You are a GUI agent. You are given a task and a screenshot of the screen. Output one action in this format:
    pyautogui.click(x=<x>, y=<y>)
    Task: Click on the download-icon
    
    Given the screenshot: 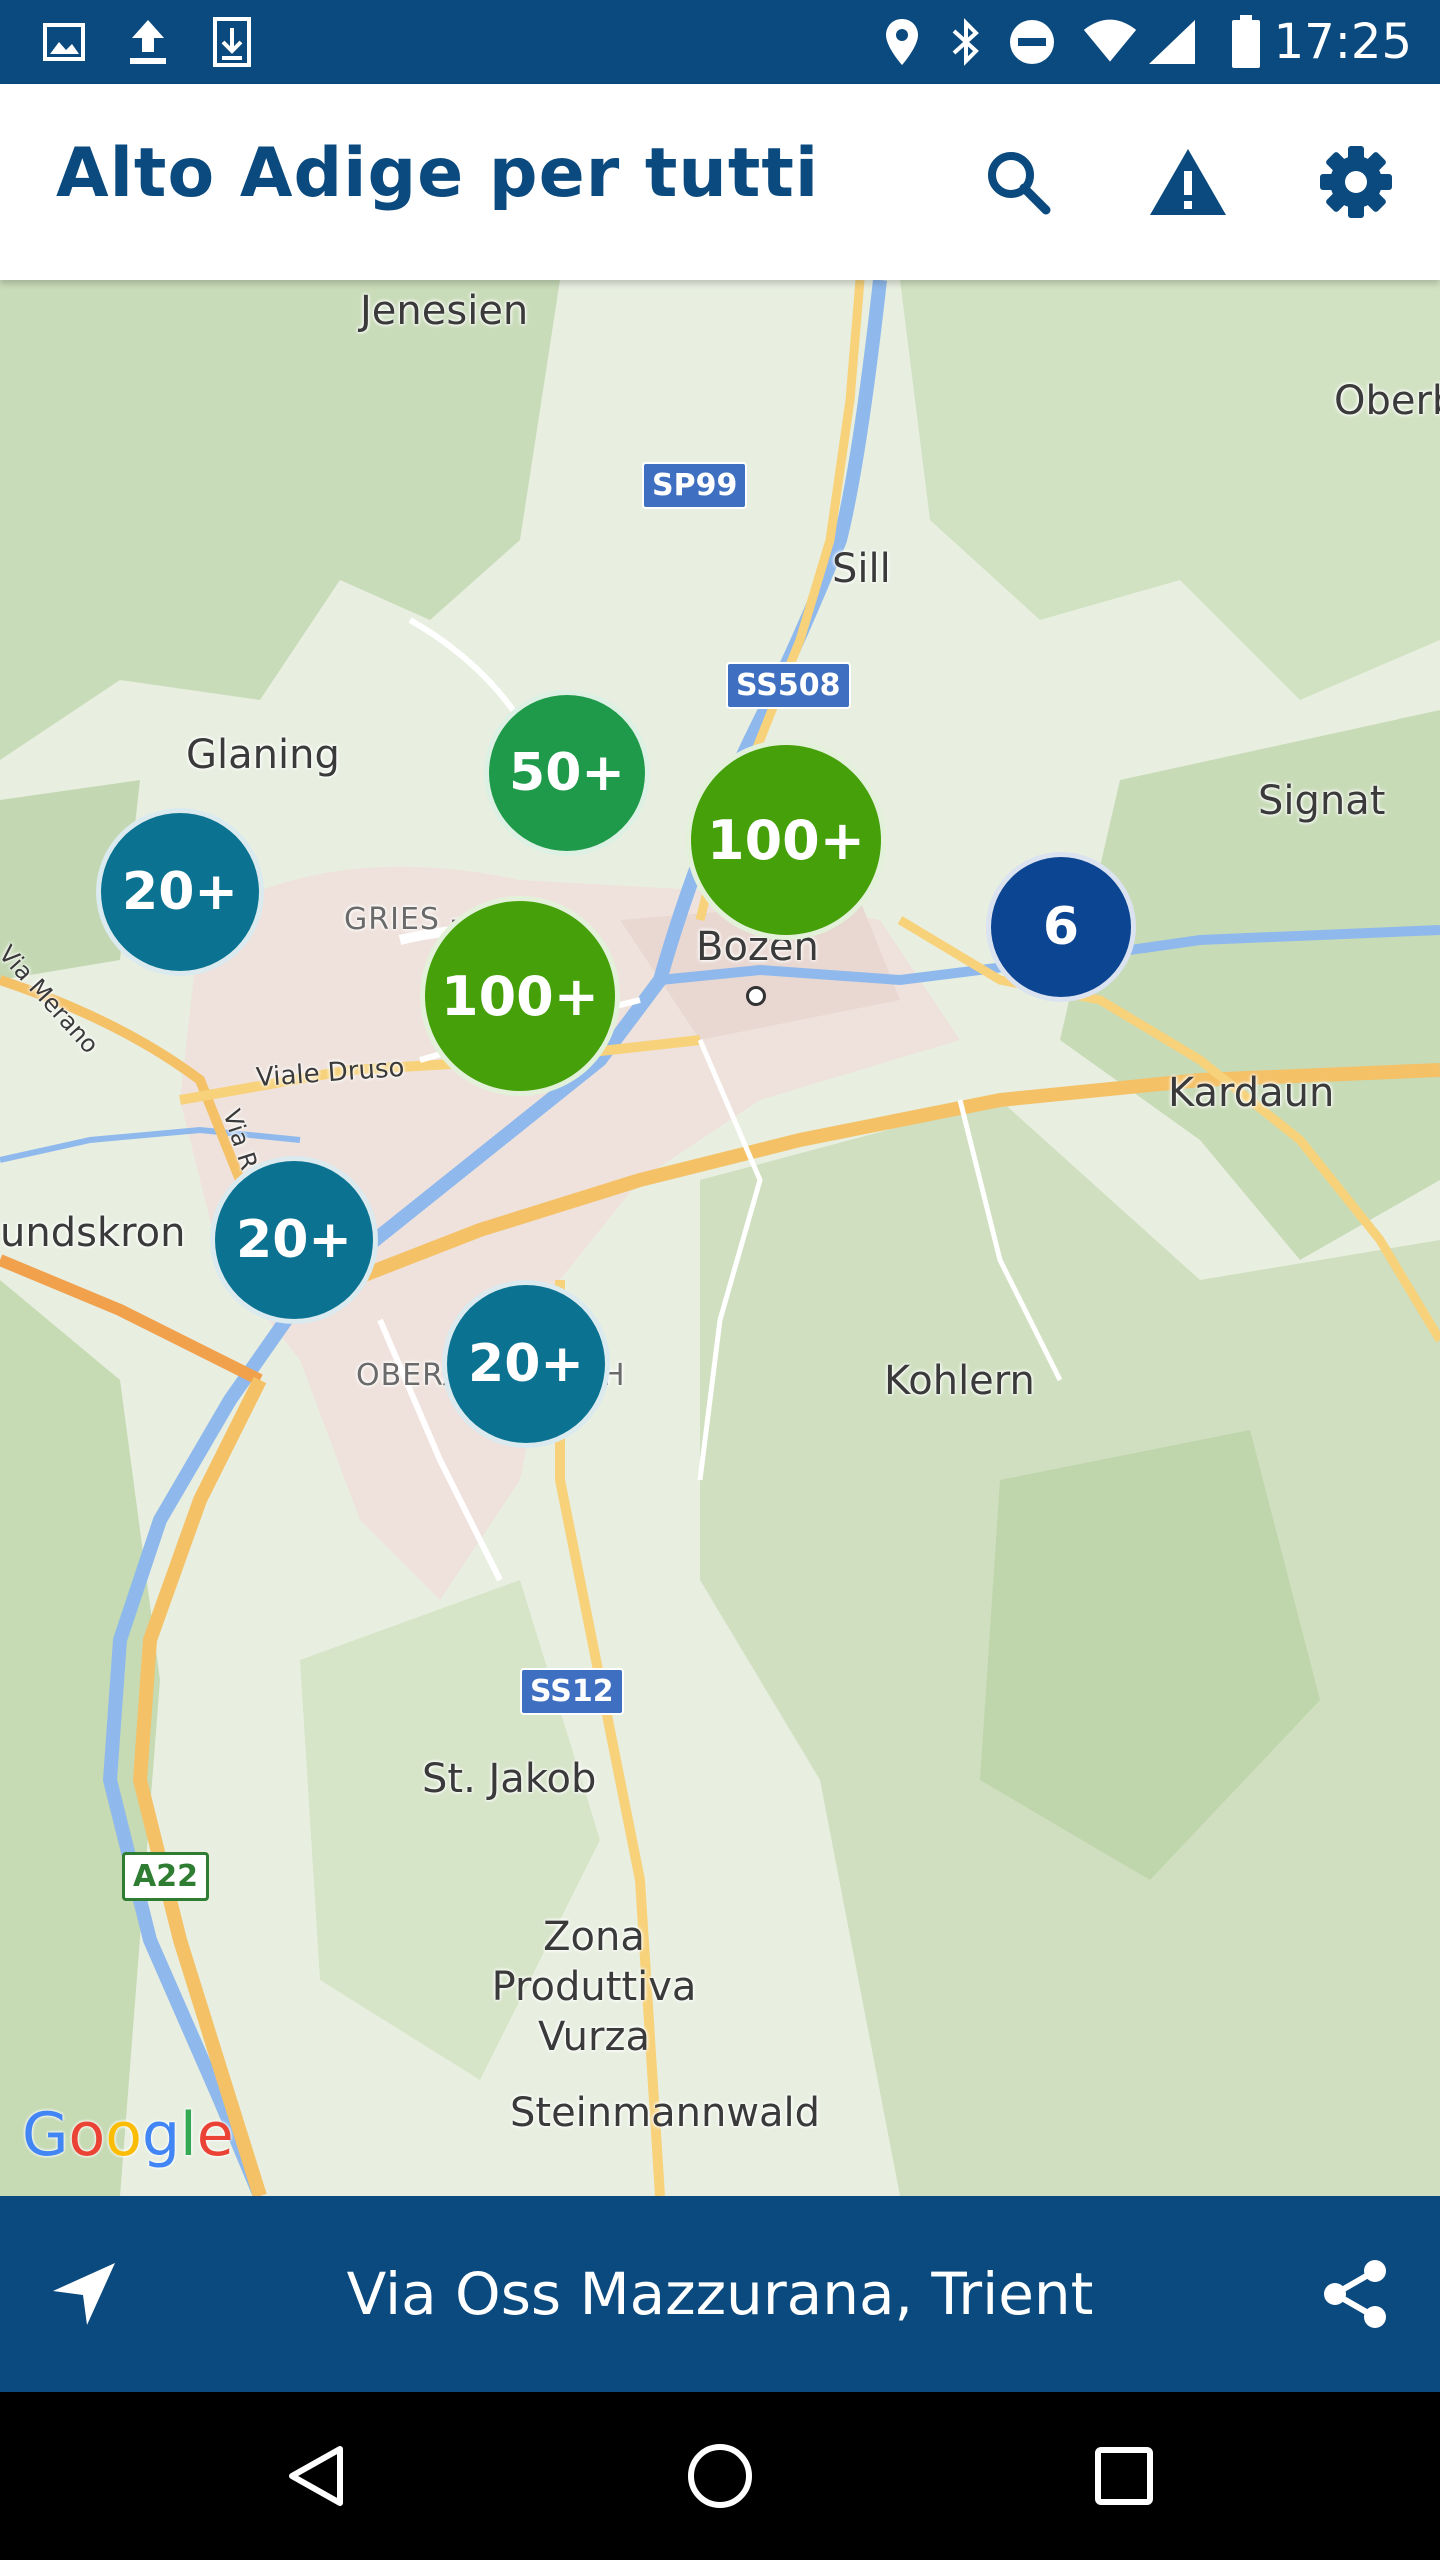 What is the action you would take?
    pyautogui.click(x=232, y=42)
    